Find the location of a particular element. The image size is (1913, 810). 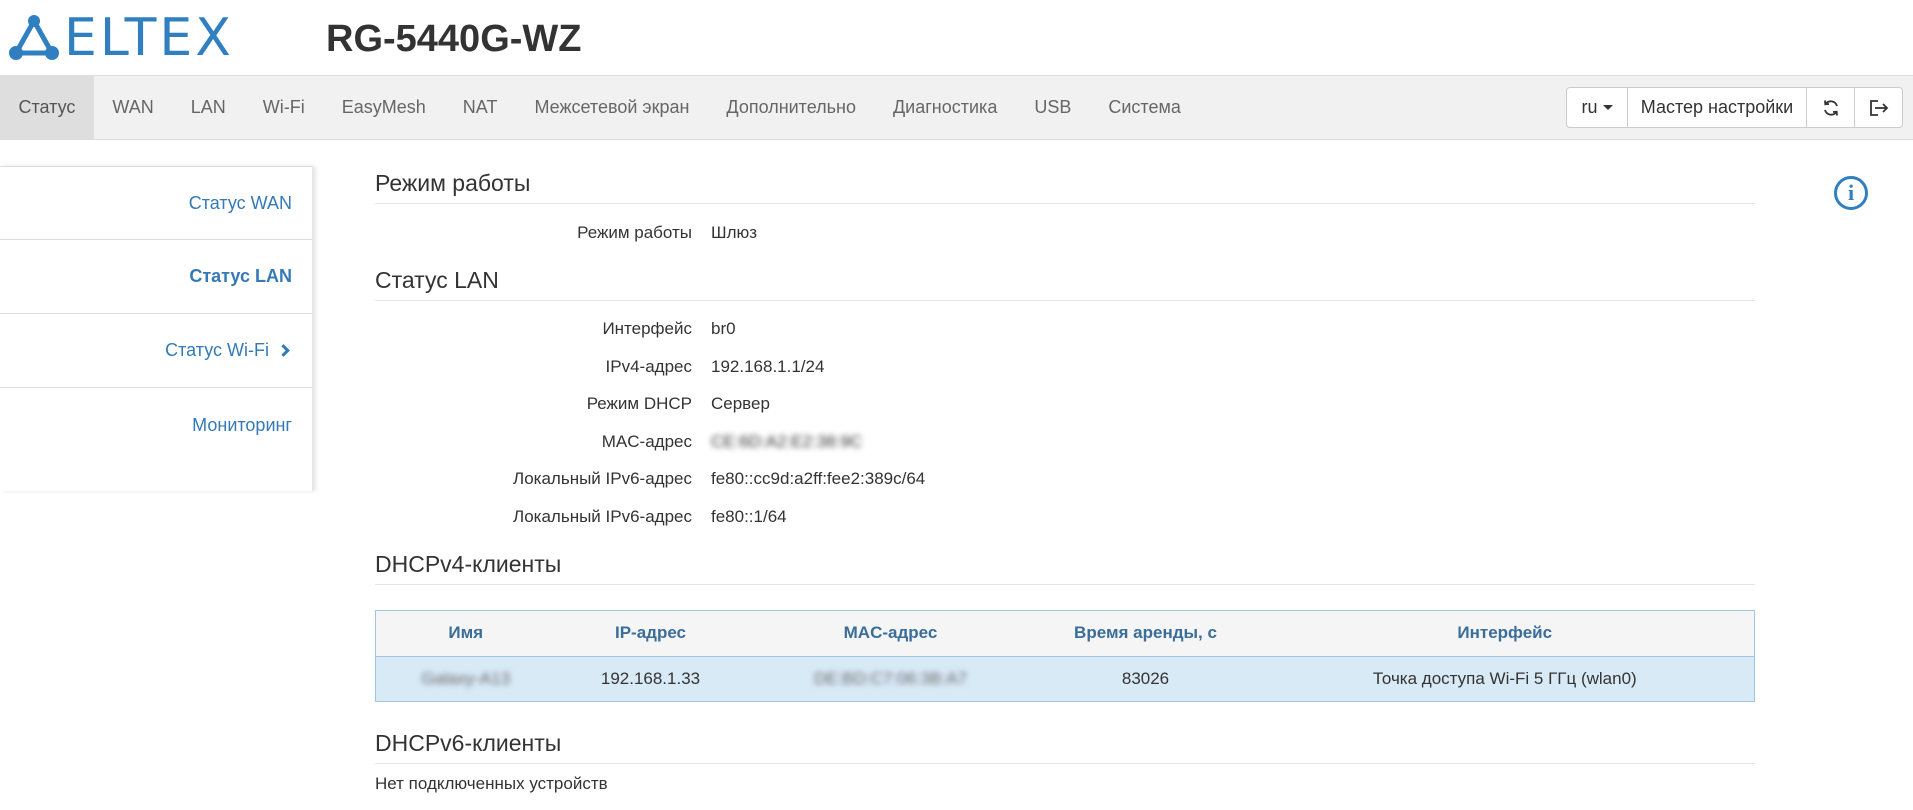

sidebar-item-label: Статус WAN is located at coordinates (240, 202).